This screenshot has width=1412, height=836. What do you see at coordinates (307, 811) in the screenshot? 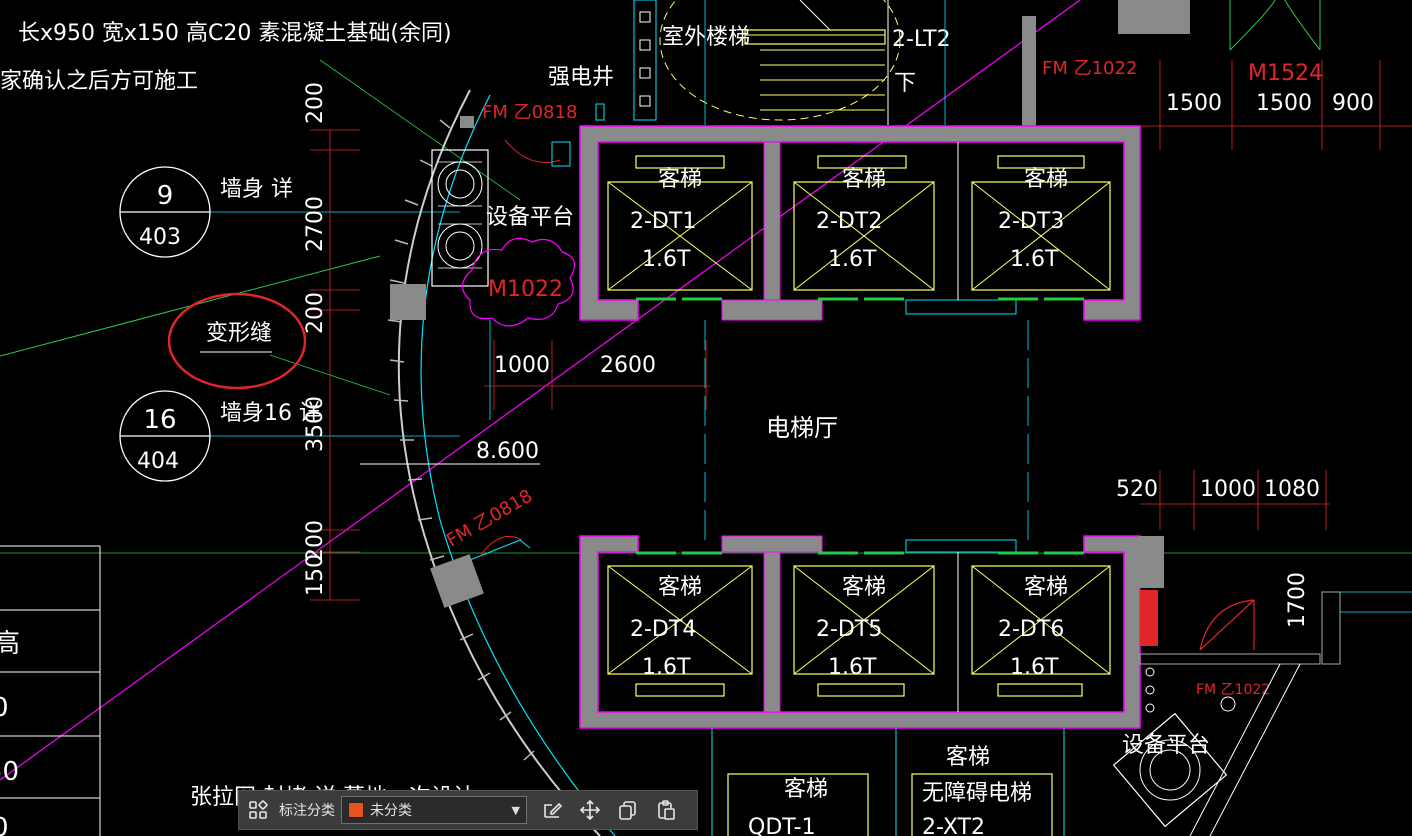
I see `category-label: 标注分类` at bounding box center [307, 811].